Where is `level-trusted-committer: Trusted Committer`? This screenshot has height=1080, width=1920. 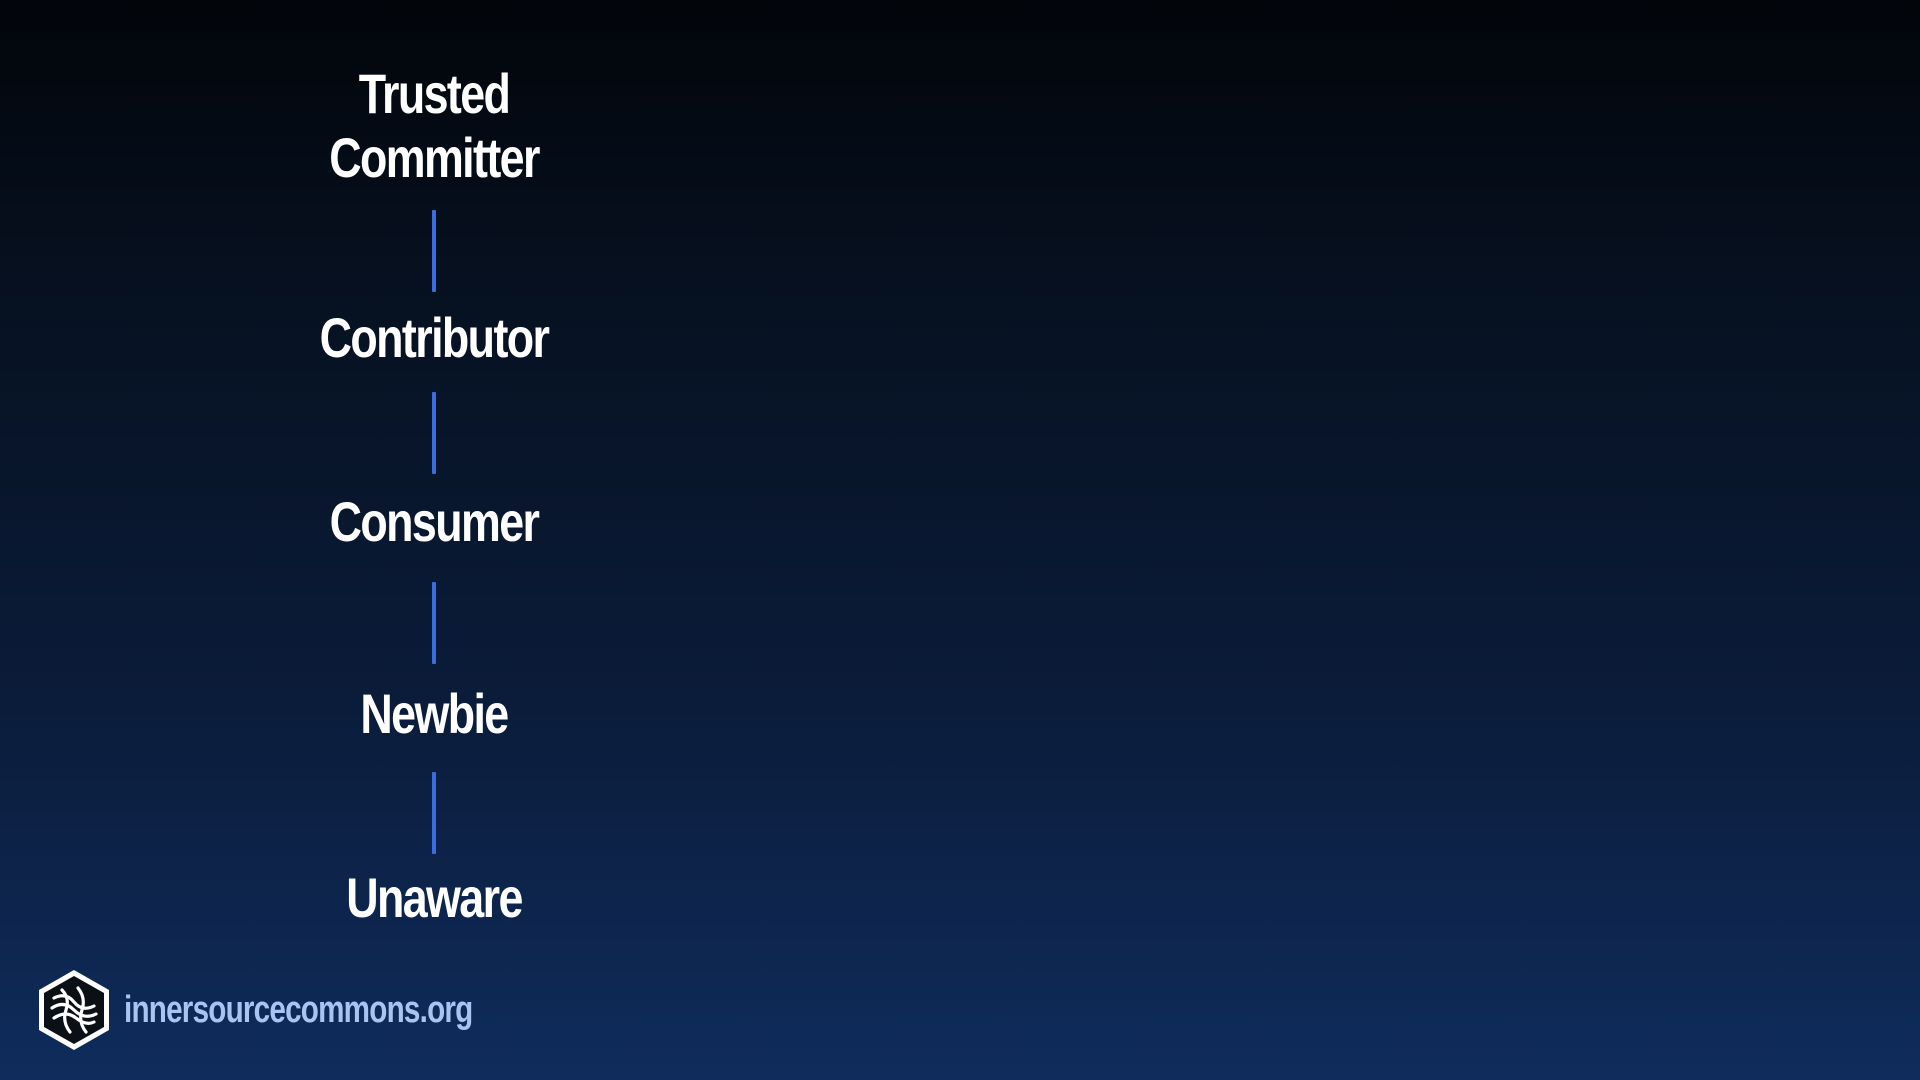 level-trusted-committer: Trusted Committer is located at coordinates (434, 125).